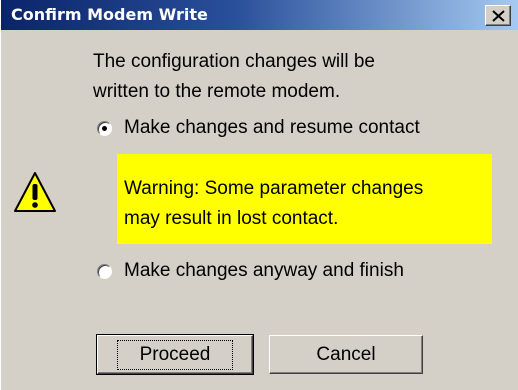  What do you see at coordinates (104, 128) in the screenshot?
I see `radio-resume-contact` at bounding box center [104, 128].